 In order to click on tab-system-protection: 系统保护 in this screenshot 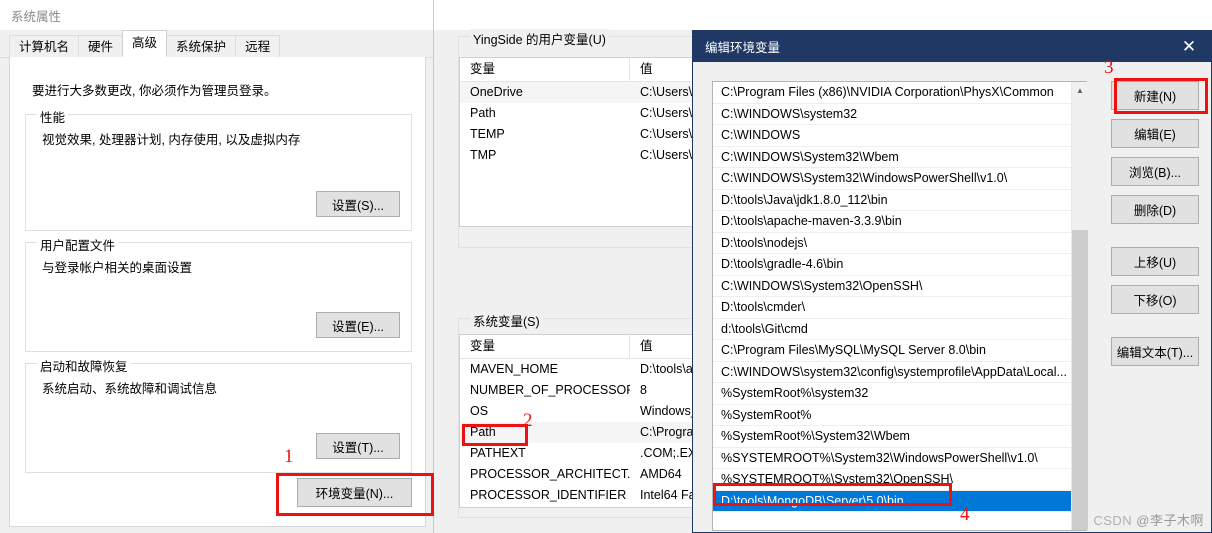, I will do `click(201, 46)`.